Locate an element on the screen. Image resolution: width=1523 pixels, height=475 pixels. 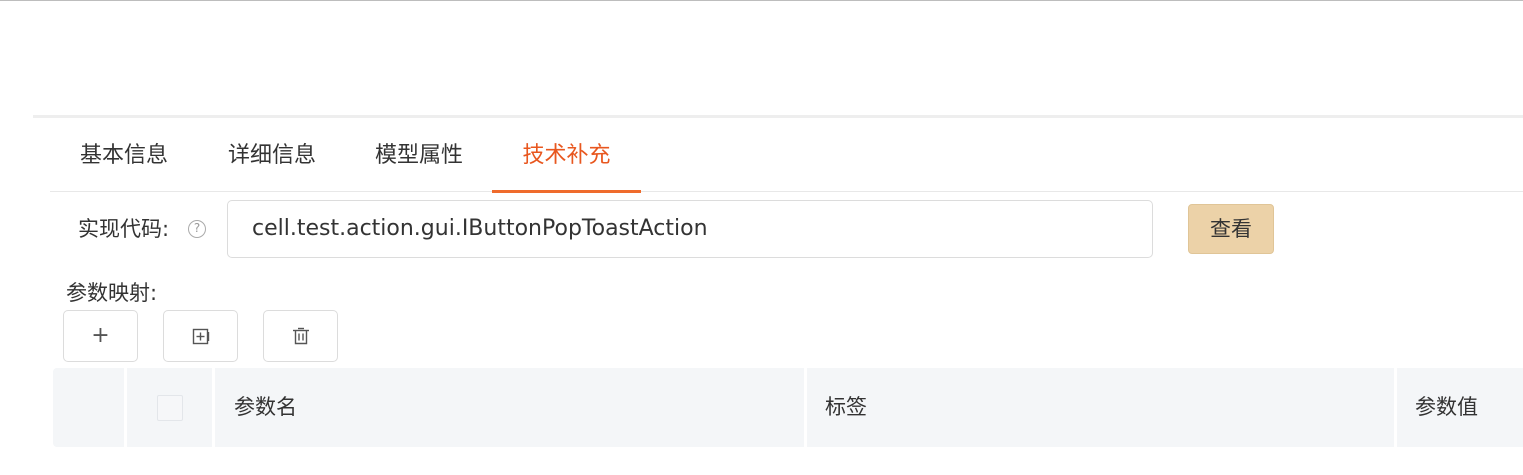
param-mapping-label: 参数映射: is located at coordinates (112, 293).